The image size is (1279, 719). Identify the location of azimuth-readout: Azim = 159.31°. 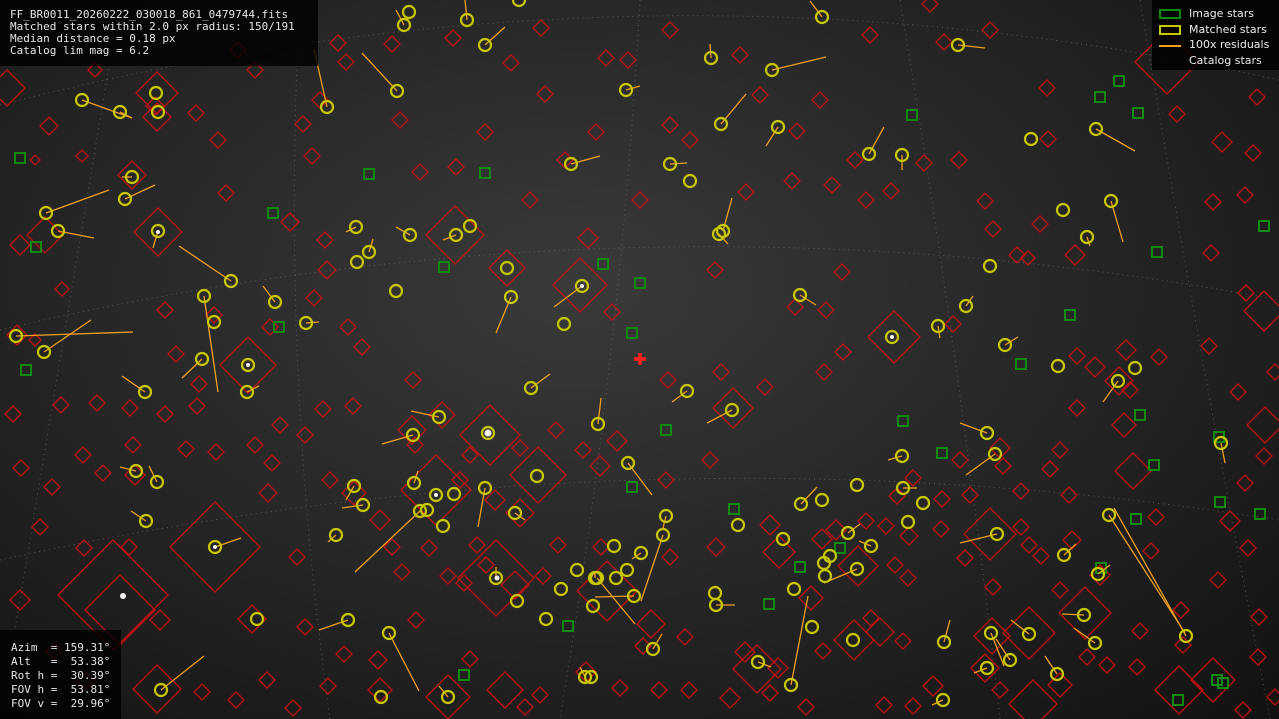
(61, 647).